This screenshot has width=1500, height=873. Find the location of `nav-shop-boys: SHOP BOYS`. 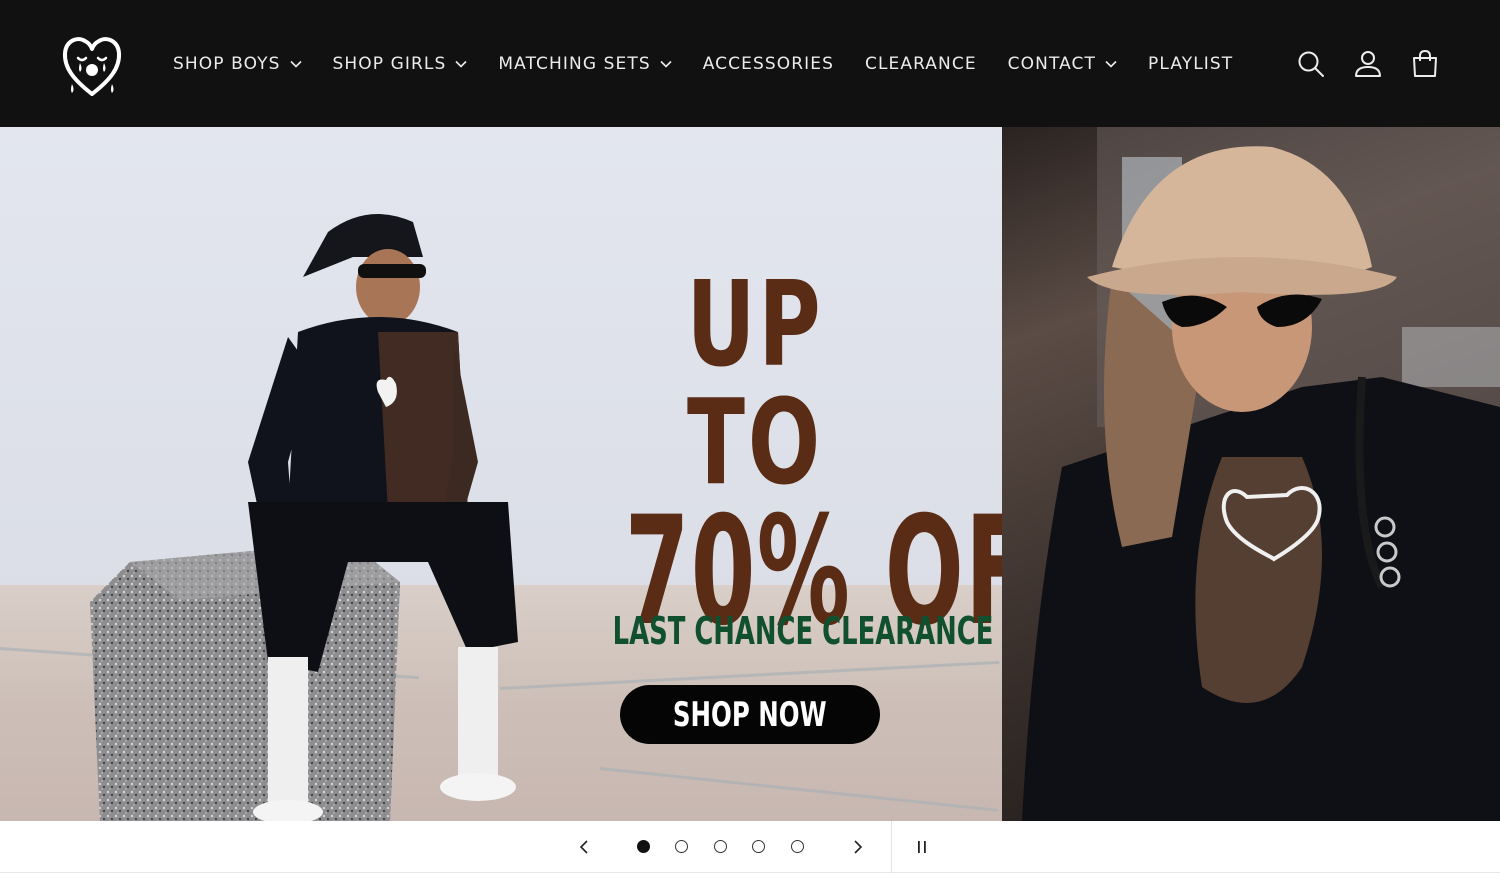

nav-shop-boys: SHOP BOYS is located at coordinates (237, 64).